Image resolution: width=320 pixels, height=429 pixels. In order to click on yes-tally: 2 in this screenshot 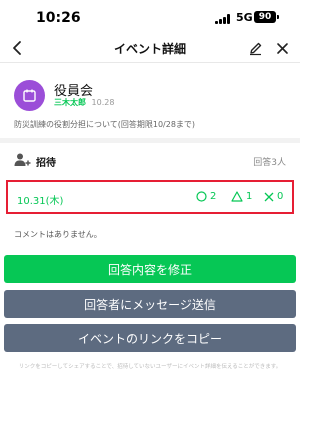, I will do `click(206, 196)`.